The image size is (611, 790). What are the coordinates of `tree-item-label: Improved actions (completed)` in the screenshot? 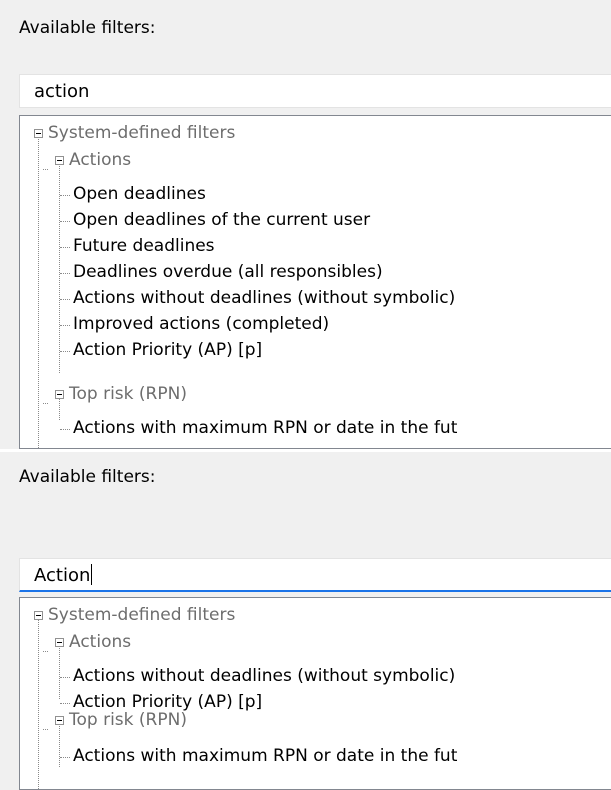 It's located at (201, 324).